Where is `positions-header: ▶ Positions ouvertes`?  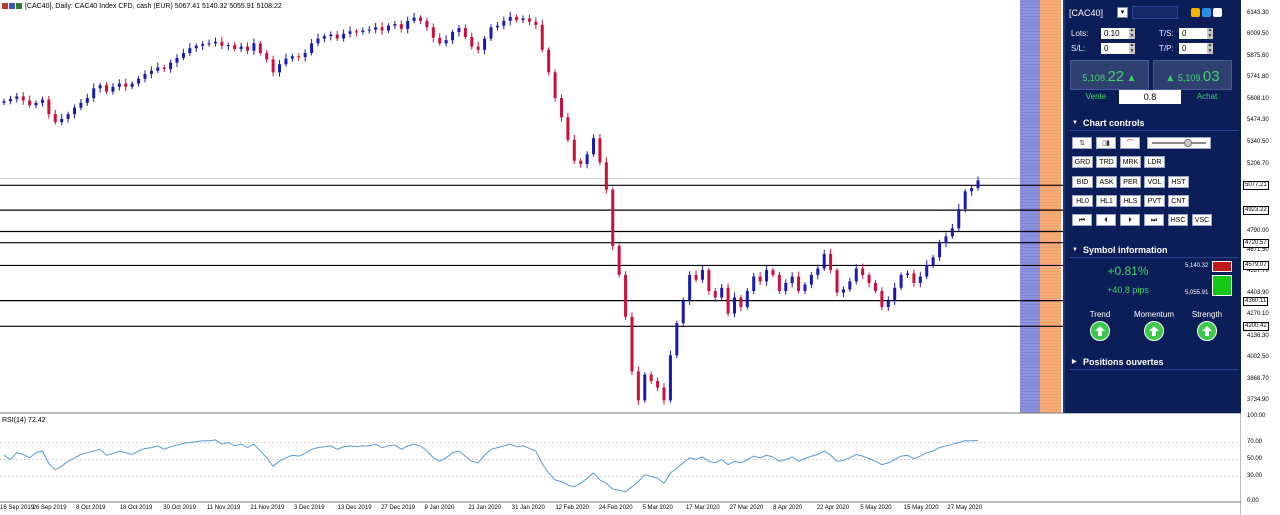
positions-header: ▶ Positions ouvertes is located at coordinates (1154, 362).